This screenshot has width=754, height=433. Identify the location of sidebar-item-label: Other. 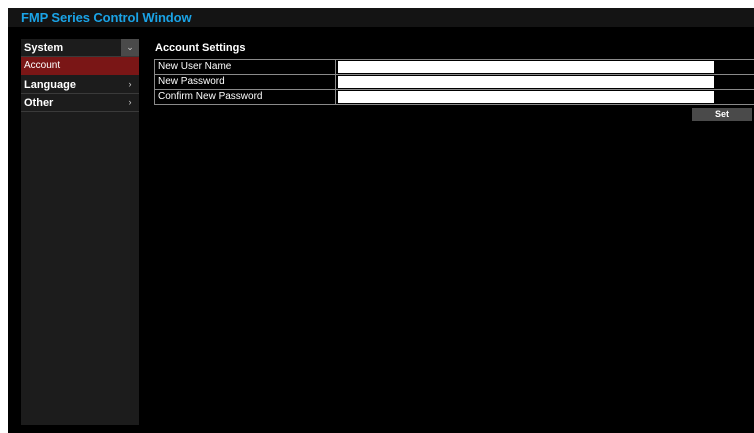
(39, 103).